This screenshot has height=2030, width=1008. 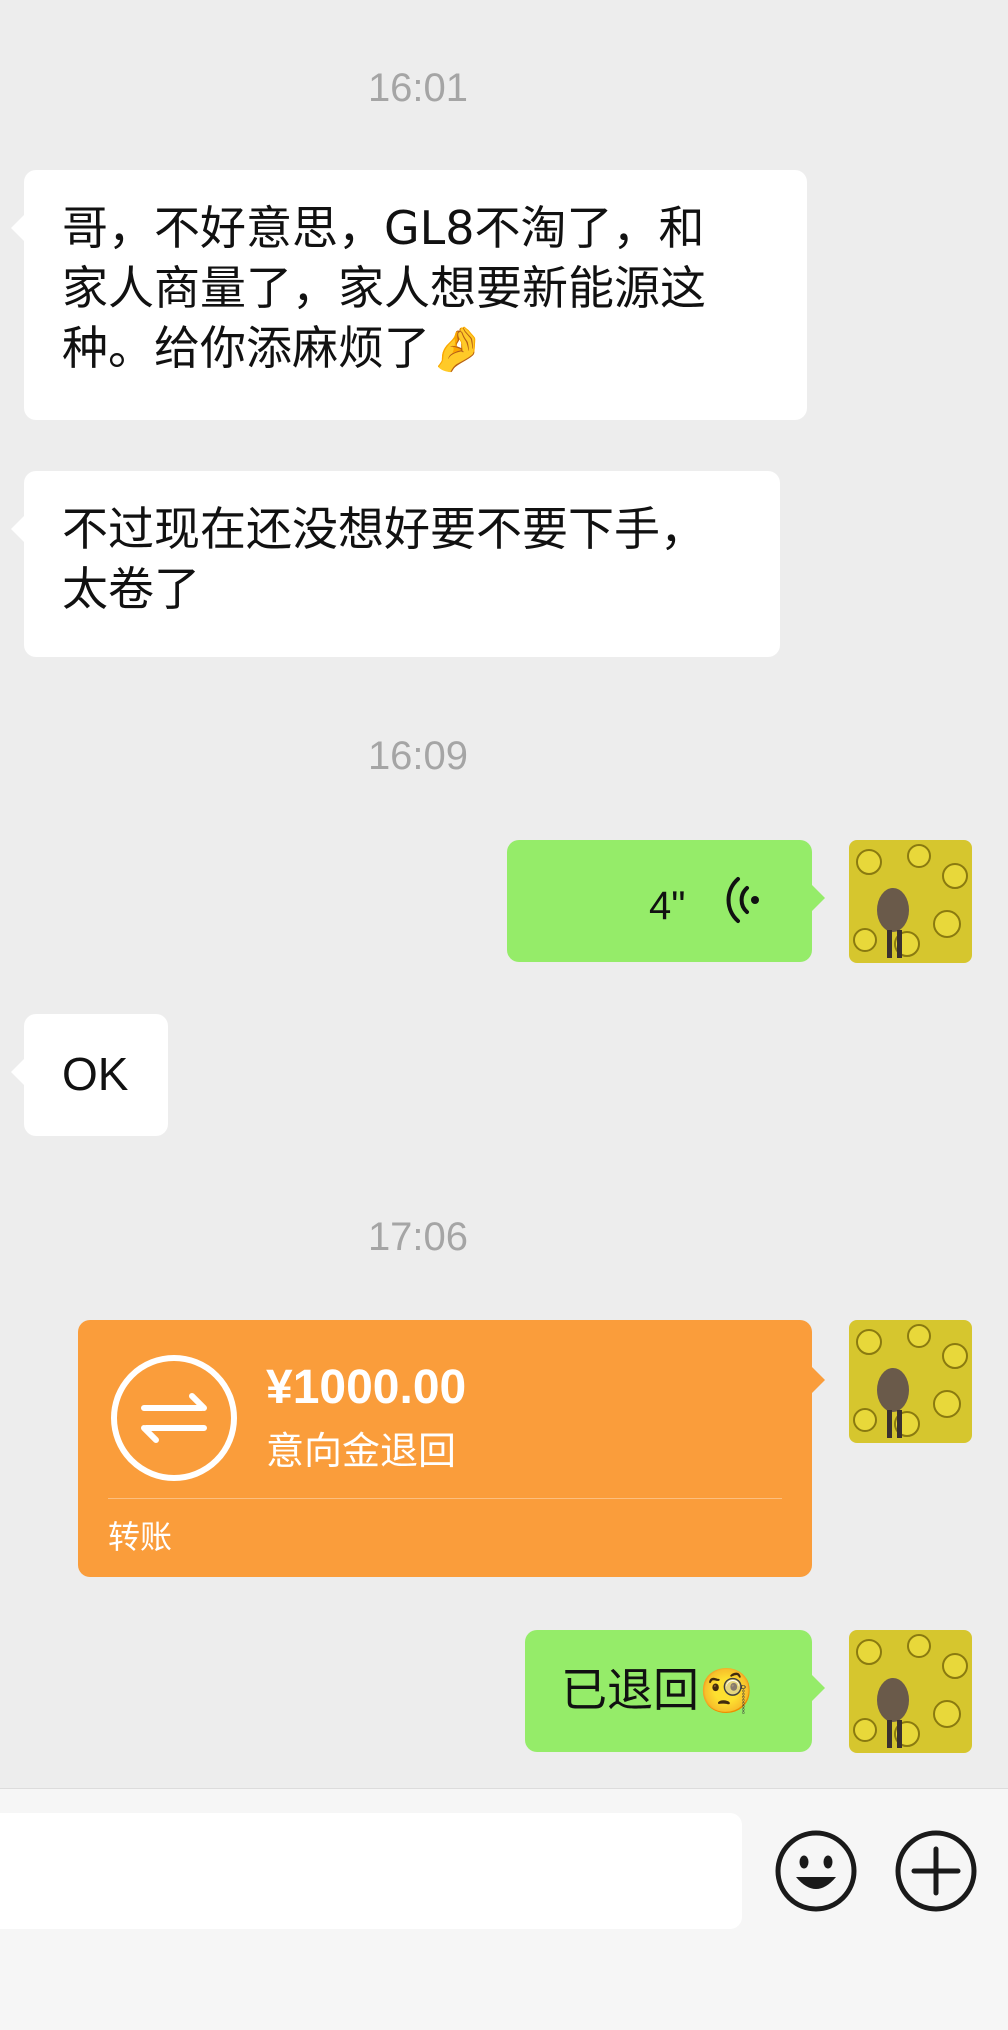 I want to click on transfer-arrows-icon, so click(x=174, y=1418).